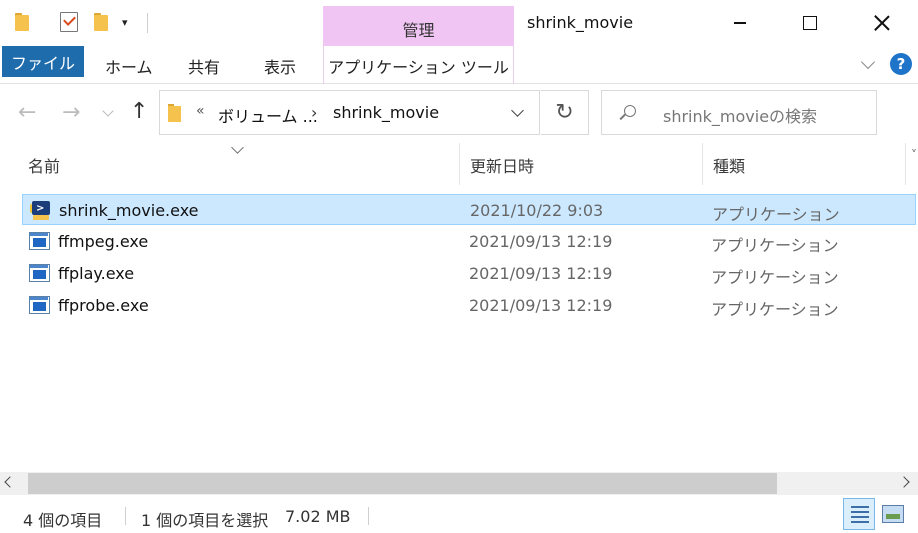 This screenshot has width=918, height=533. What do you see at coordinates (418, 30) in the screenshot?
I see `contextual-group-label: 管理` at bounding box center [418, 30].